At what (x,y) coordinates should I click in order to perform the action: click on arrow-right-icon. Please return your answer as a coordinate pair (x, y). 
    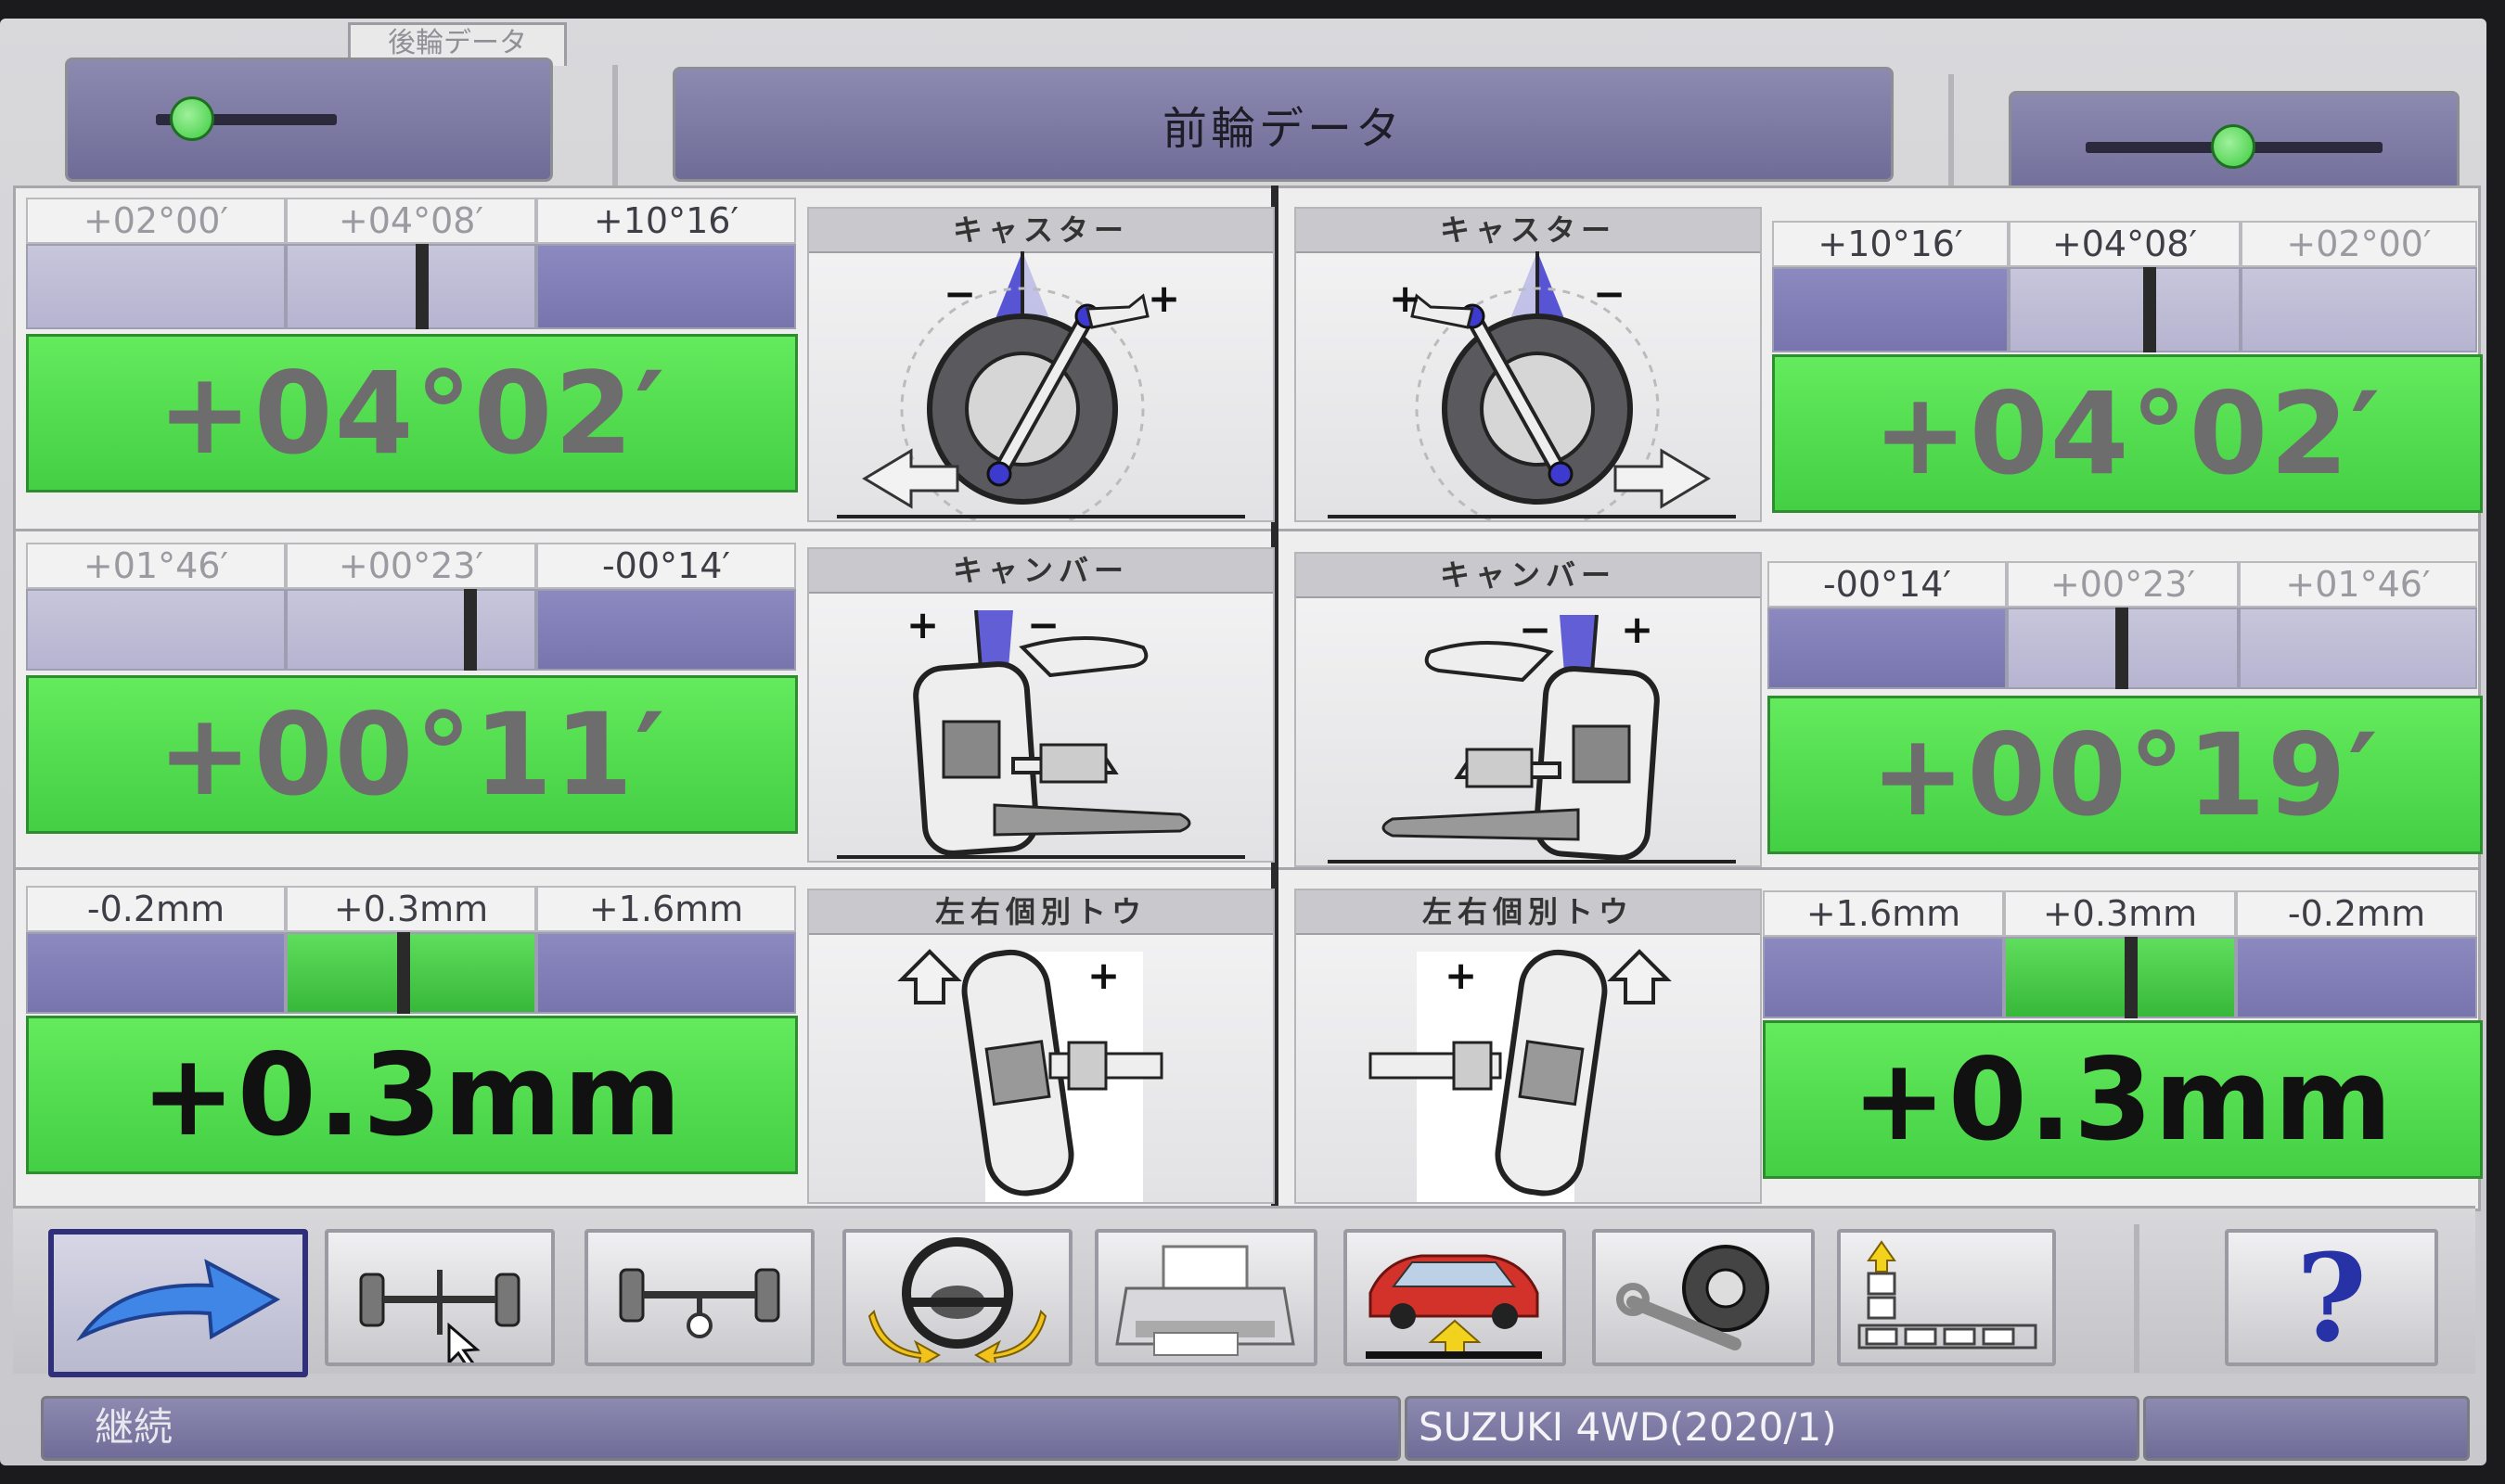
    Looking at the image, I should click on (178, 1300).